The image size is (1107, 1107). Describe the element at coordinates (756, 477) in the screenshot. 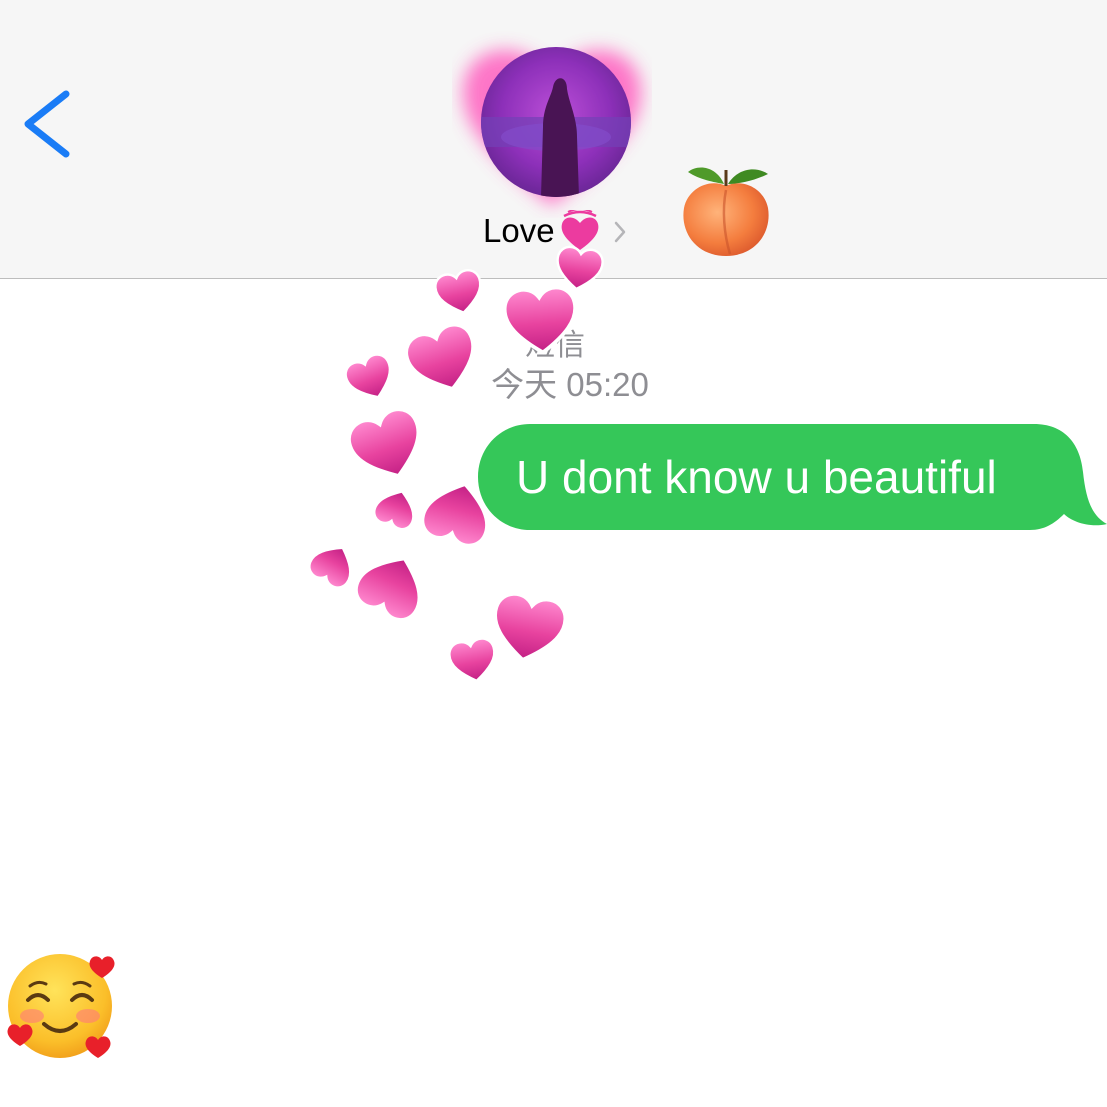

I see `message-text: U dont know u beautiful` at that location.